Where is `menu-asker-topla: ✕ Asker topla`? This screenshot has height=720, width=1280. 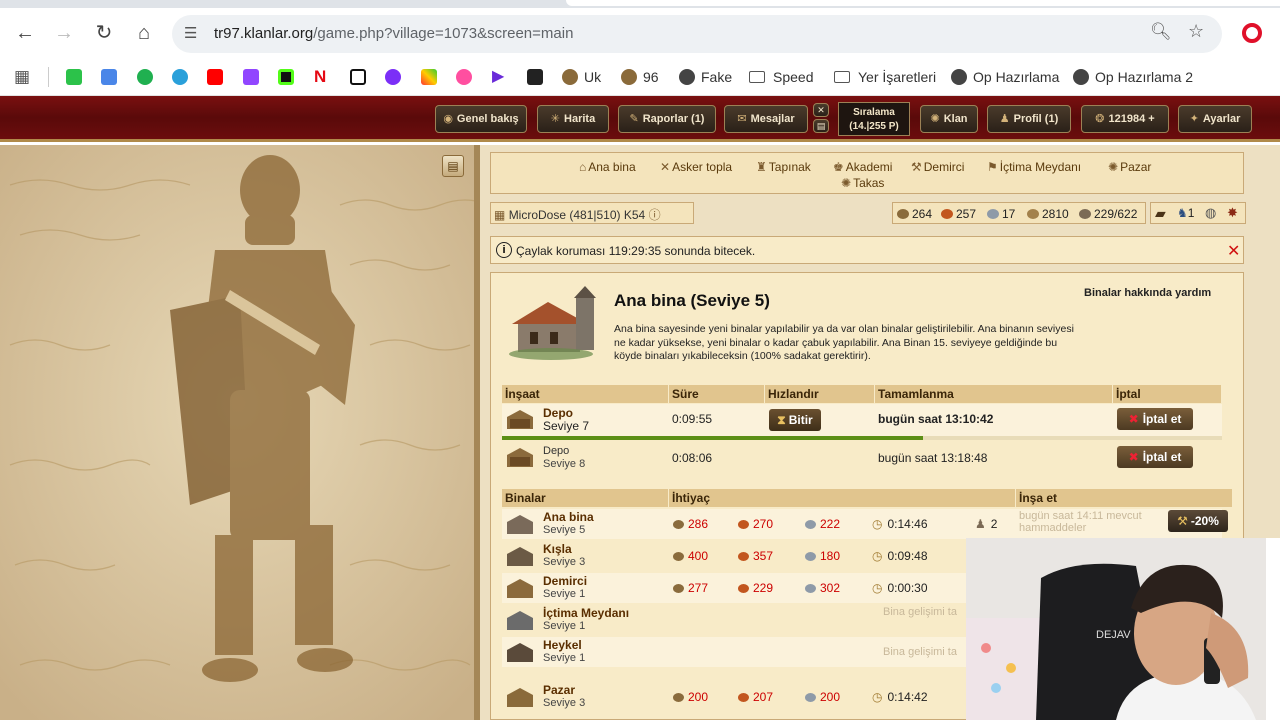 menu-asker-topla: ✕ Asker topla is located at coordinates (696, 167).